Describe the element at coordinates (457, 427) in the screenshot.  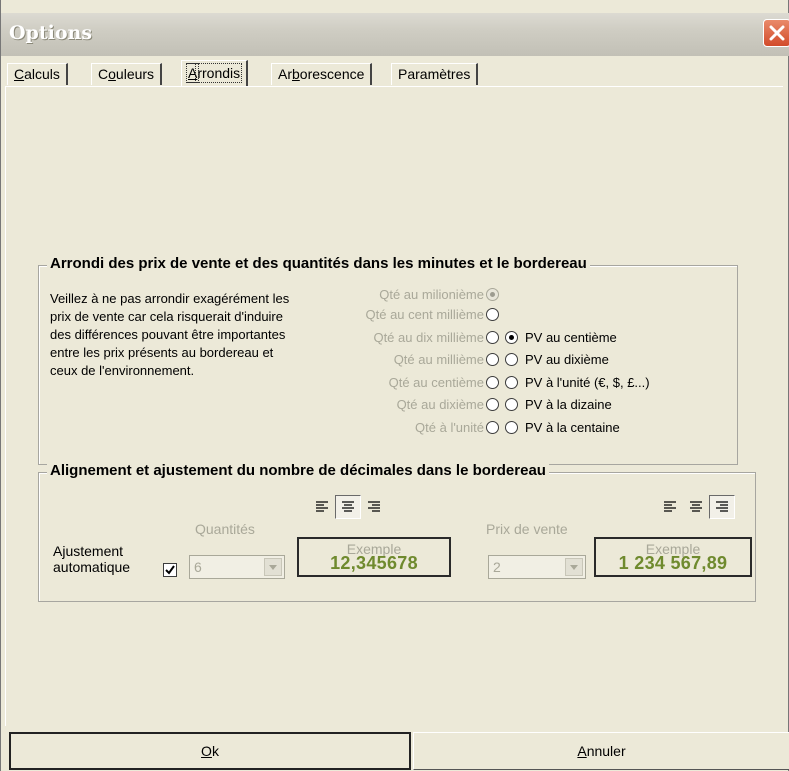
I see `qty-option-unit: Qté à l'unité` at that location.